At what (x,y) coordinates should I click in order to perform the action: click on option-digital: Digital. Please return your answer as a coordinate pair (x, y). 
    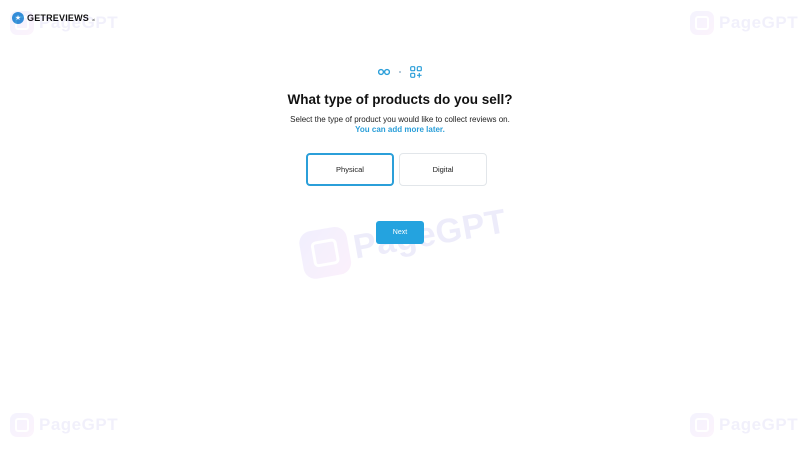
    Looking at the image, I should click on (443, 169).